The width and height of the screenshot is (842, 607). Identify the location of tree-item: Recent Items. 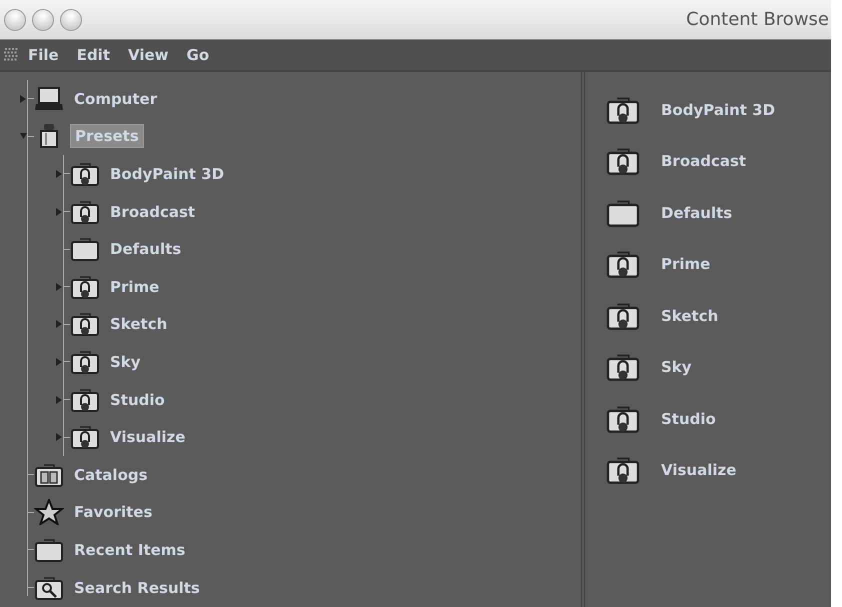
(130, 549).